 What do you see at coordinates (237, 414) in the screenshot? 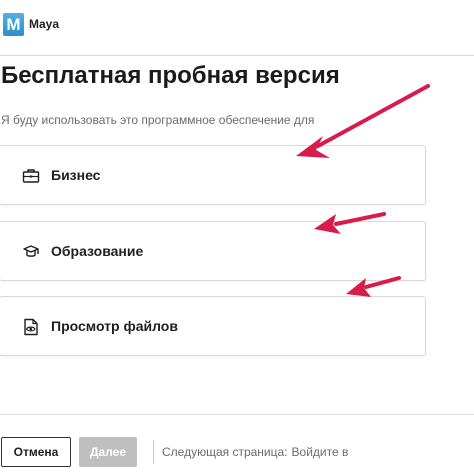
I see `footer-divider` at bounding box center [237, 414].